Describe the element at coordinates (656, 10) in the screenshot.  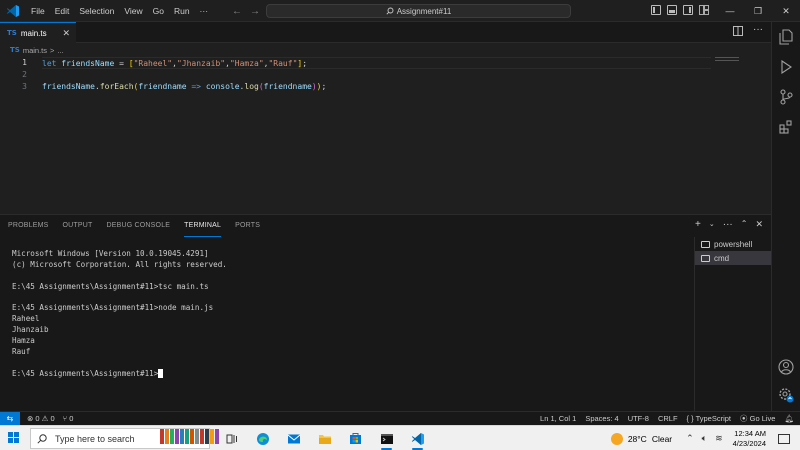
I see `toggle-primary-sidebar-icon` at that location.